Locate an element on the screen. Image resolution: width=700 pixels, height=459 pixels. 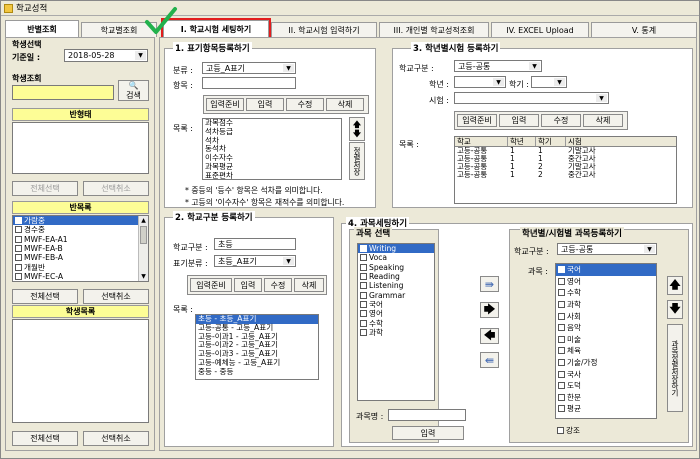
subject-list-item: Listening is located at coordinates (396, 285).